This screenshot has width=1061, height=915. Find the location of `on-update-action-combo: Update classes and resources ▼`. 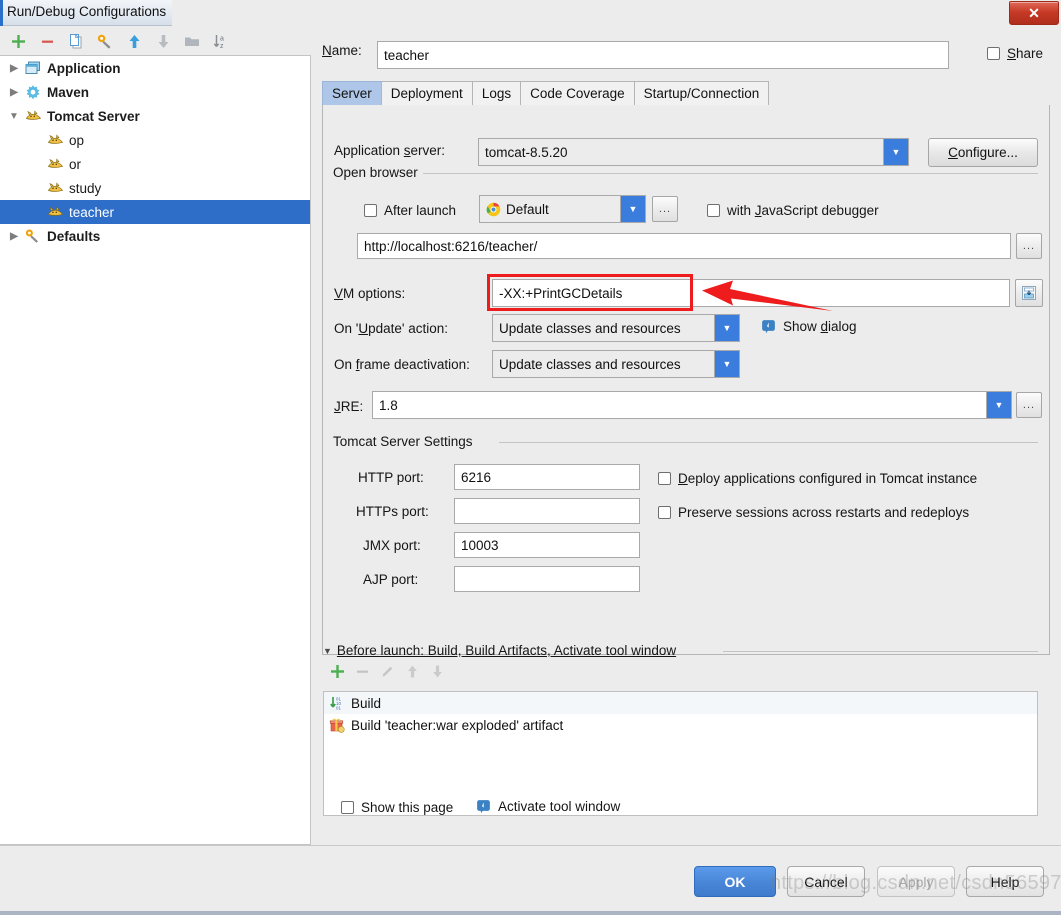

on-update-action-combo: Update classes and resources ▼ is located at coordinates (616, 328).